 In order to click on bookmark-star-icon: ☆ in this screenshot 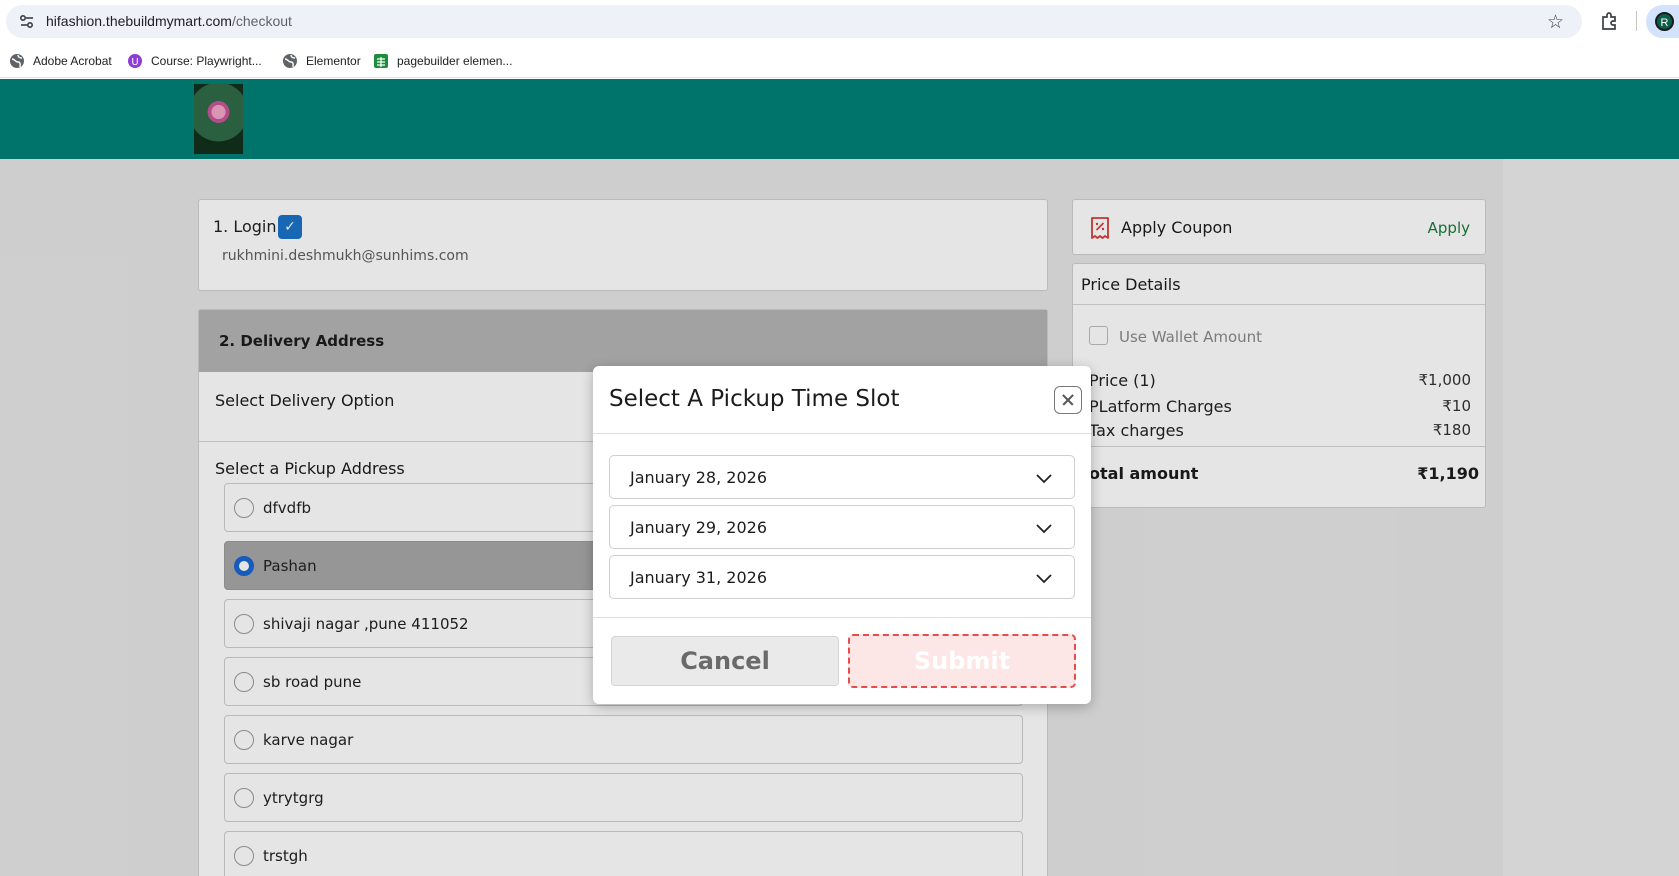, I will do `click(1555, 22)`.